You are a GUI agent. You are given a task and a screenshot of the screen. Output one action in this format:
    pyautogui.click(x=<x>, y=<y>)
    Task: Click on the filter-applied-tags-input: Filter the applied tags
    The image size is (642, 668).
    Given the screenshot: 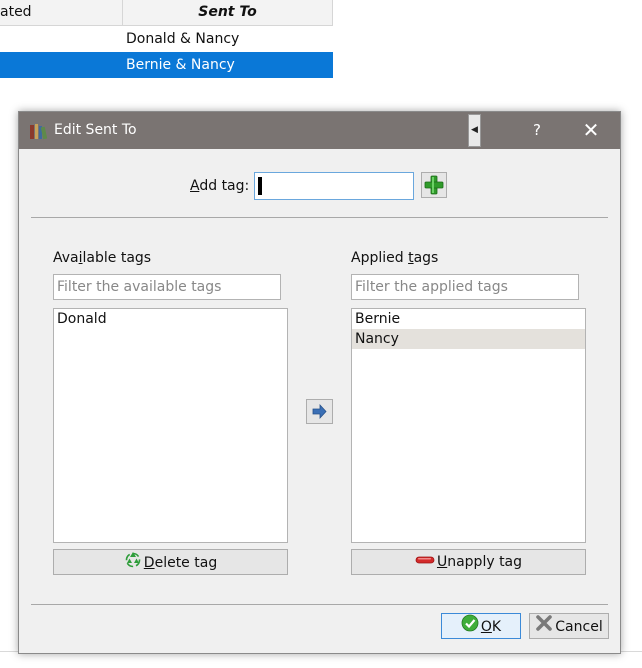 What is the action you would take?
    pyautogui.click(x=465, y=287)
    